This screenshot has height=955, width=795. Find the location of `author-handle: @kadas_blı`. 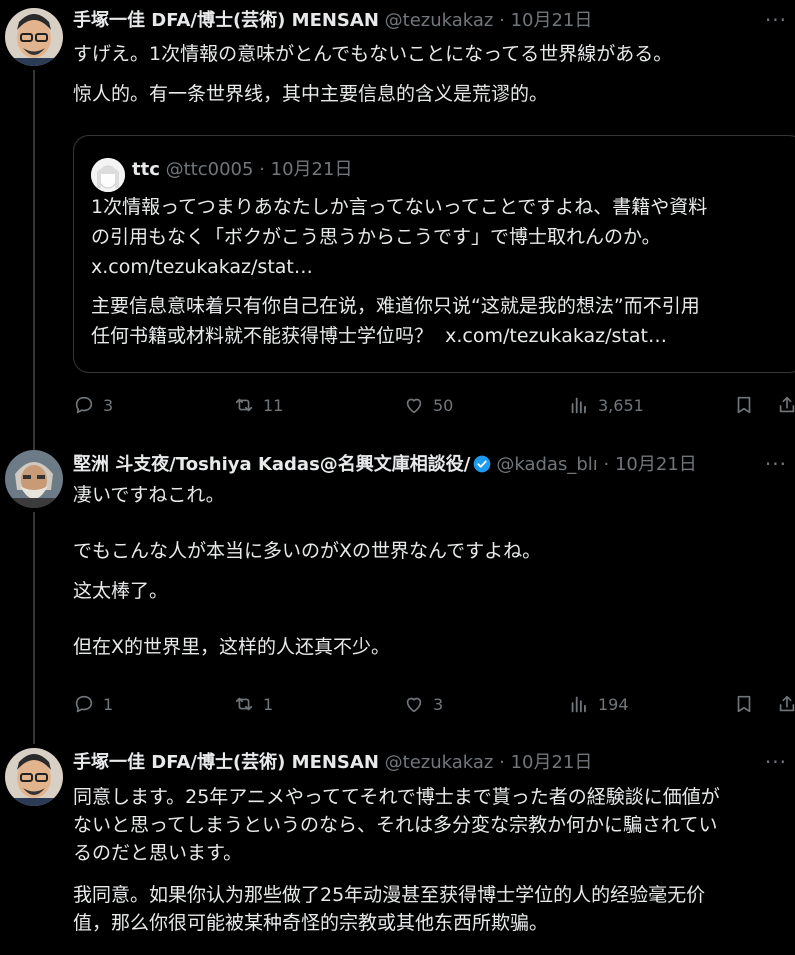

author-handle: @kadas_blı is located at coordinates (546, 464).